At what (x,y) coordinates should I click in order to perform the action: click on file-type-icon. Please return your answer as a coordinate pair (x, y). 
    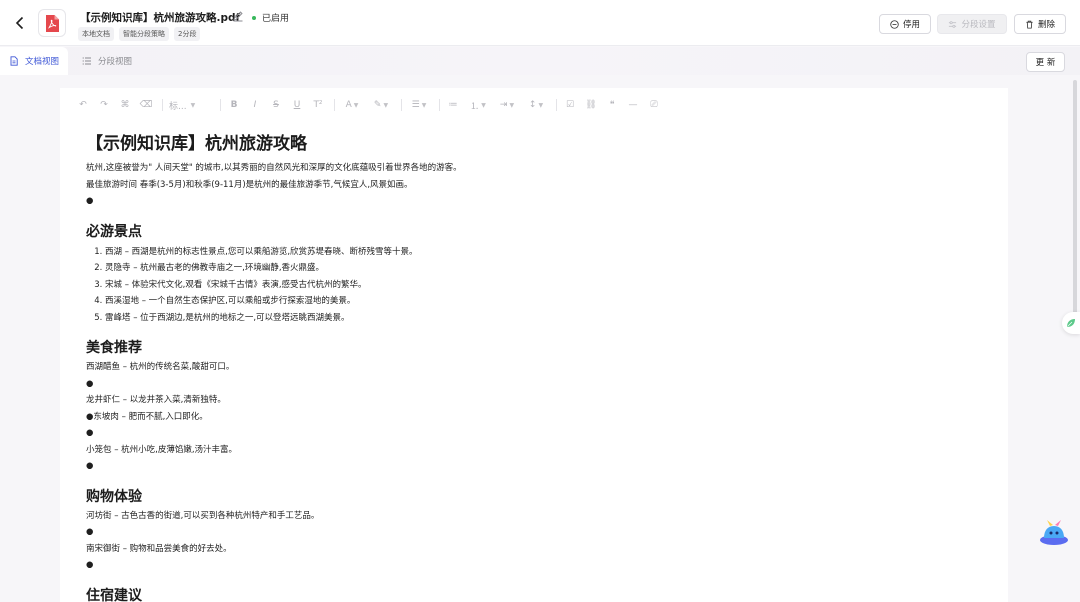
    Looking at the image, I should click on (52, 23).